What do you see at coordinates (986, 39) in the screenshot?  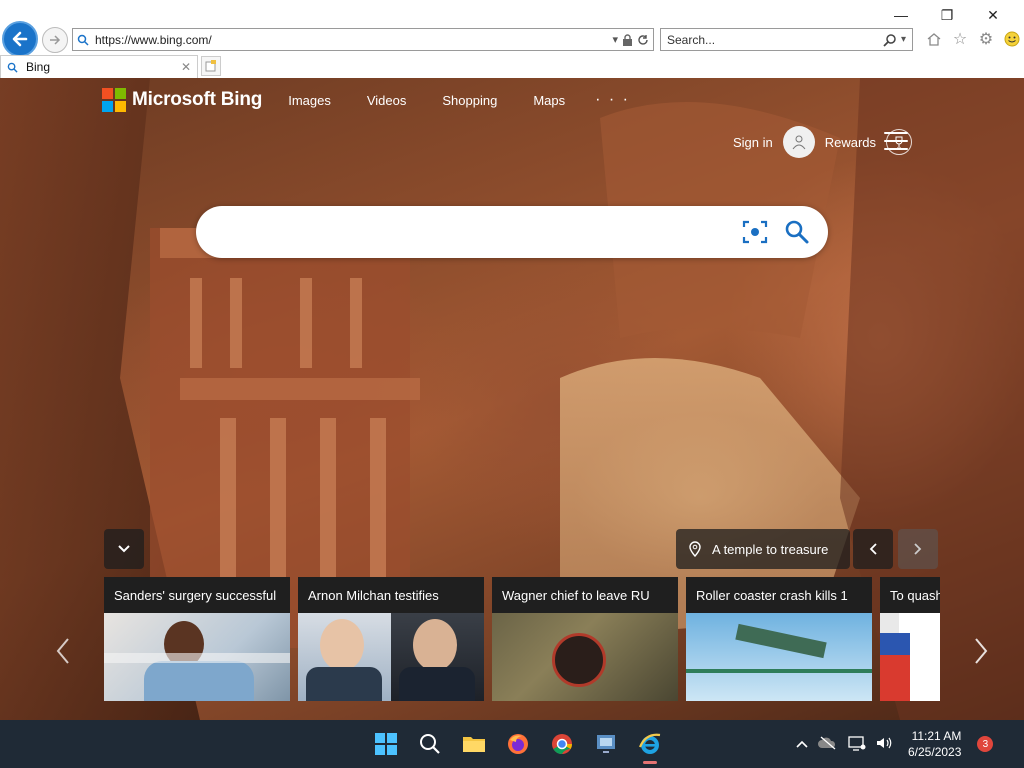 I see `gear-icon: ⚙` at bounding box center [986, 39].